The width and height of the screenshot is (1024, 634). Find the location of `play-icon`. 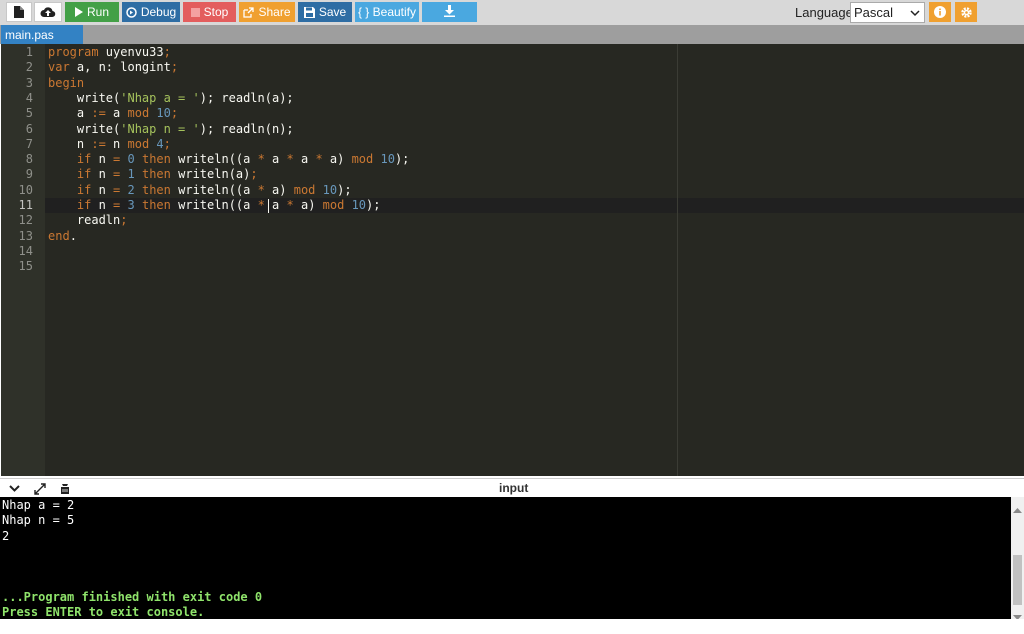

play-icon is located at coordinates (78, 12).